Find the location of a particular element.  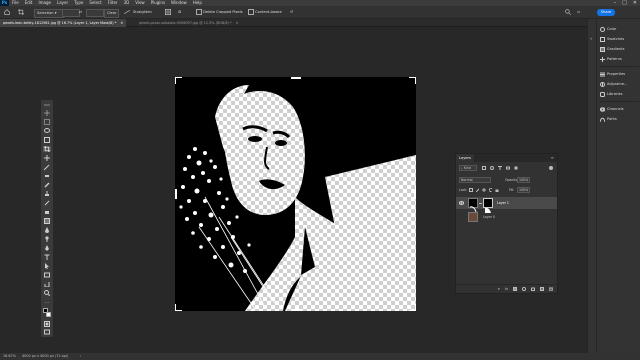

eyedropper-tool-icon is located at coordinates (47, 167).